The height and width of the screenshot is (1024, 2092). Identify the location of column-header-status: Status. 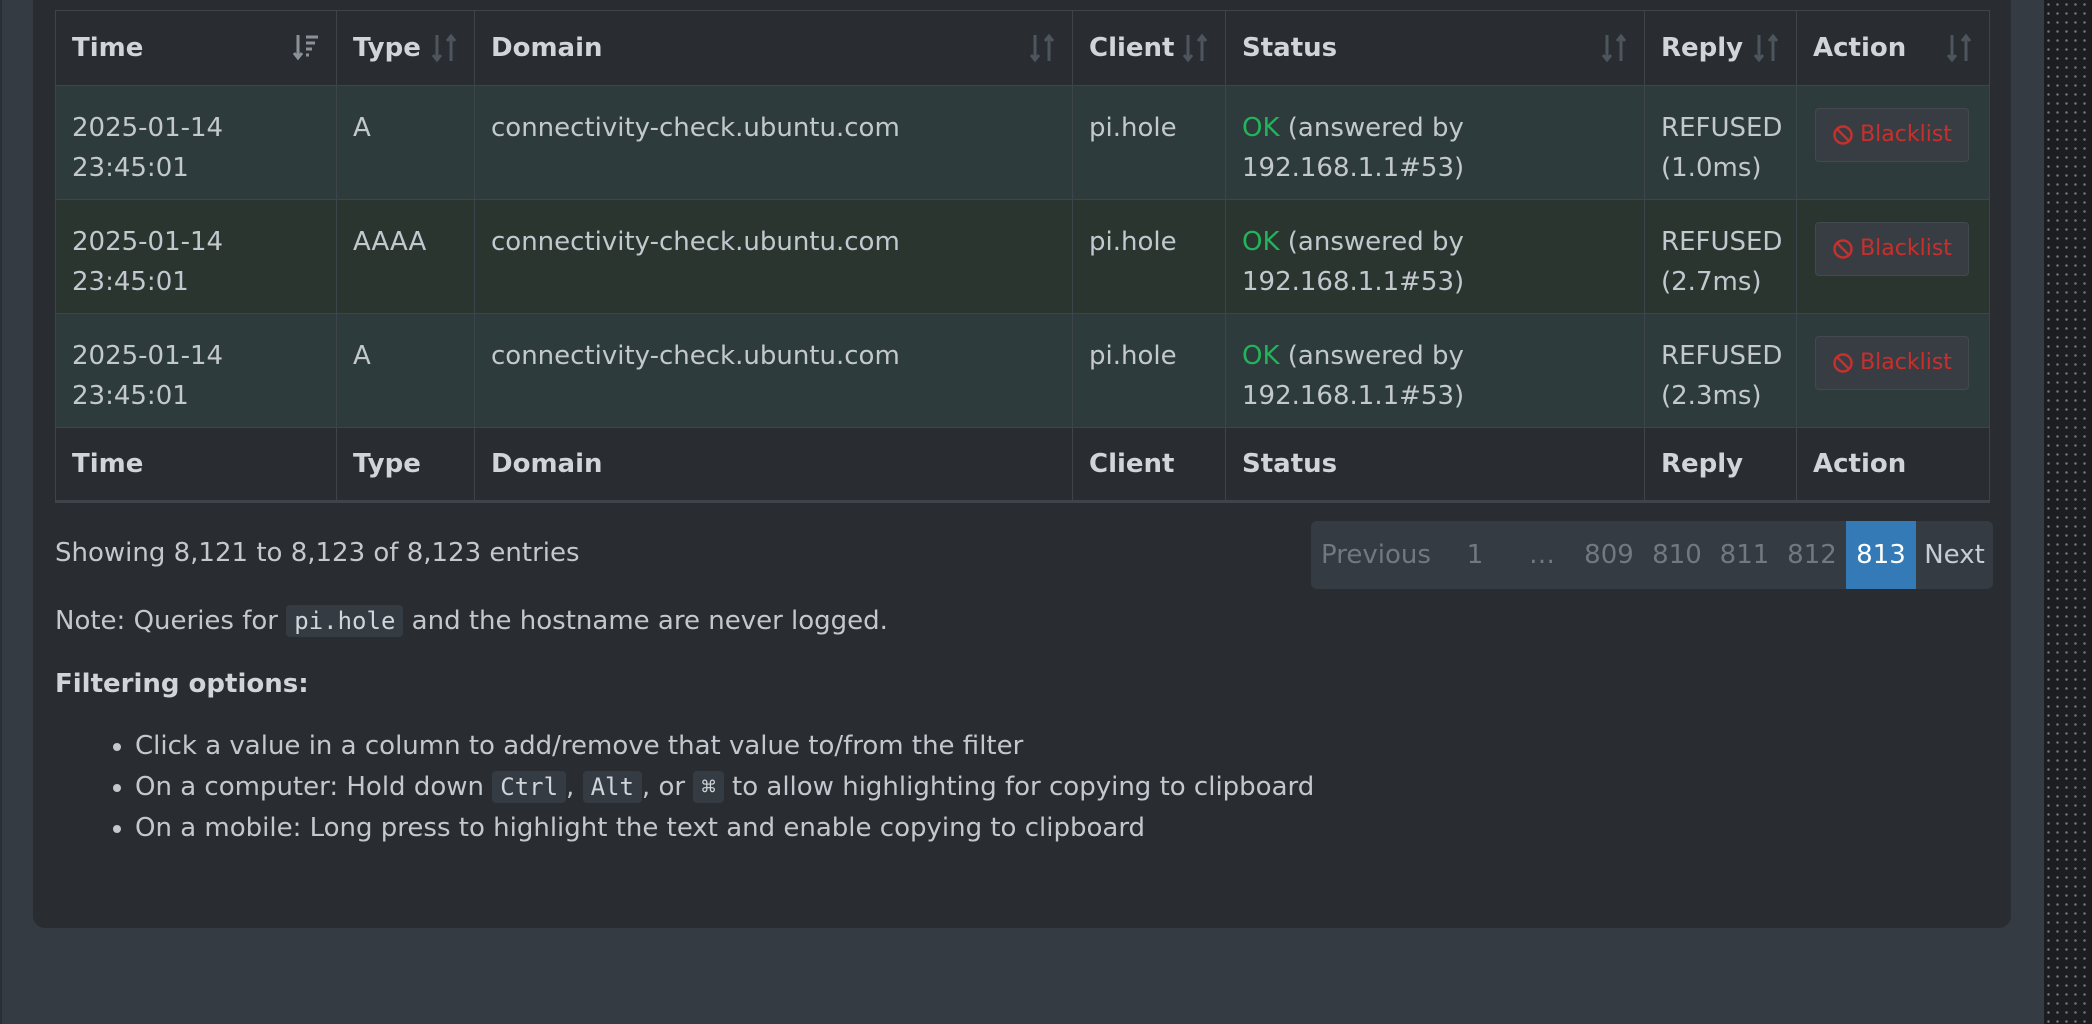
(1435, 48).